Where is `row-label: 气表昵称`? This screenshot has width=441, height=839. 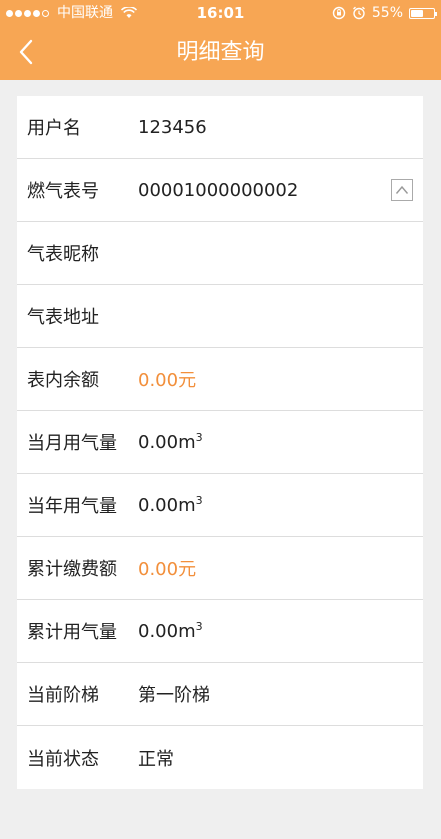 row-label: 气表昵称 is located at coordinates (63, 254).